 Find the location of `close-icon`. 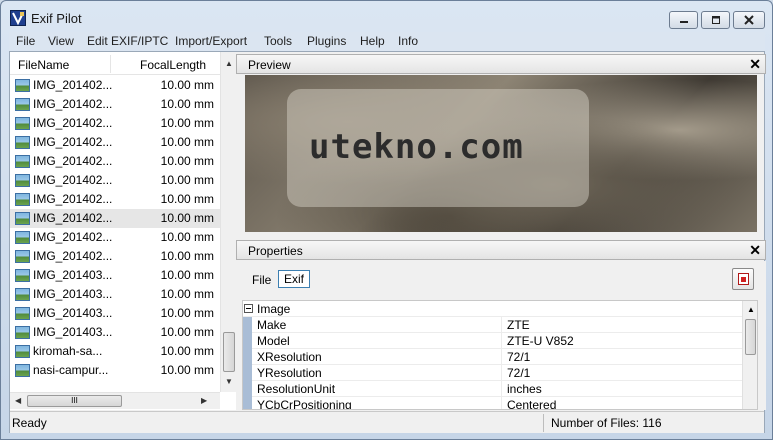

close-icon is located at coordinates (749, 20).